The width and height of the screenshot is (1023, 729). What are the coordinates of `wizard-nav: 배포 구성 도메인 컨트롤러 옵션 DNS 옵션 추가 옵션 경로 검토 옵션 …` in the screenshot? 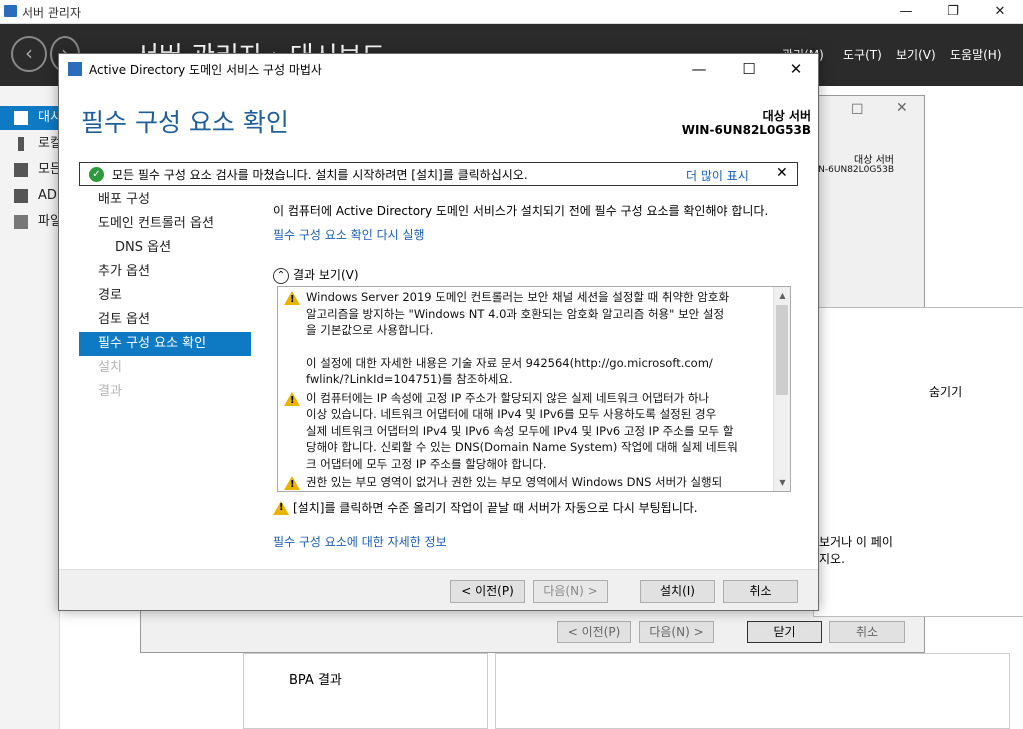 It's located at (165, 296).